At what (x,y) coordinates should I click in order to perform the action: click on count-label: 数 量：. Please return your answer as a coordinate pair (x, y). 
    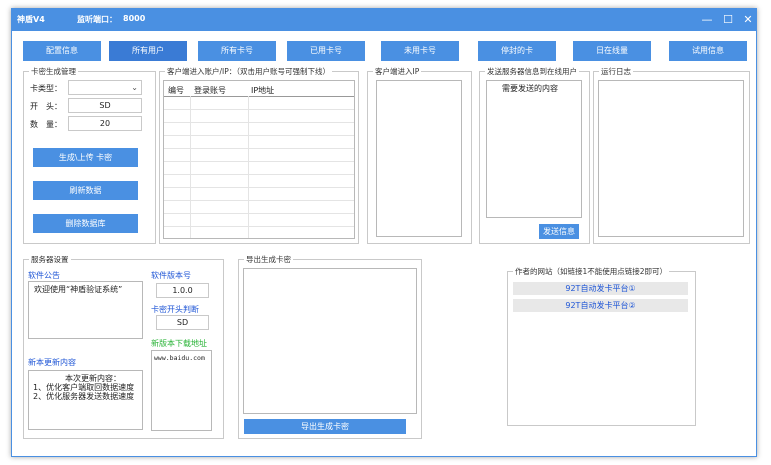
    Looking at the image, I should click on (46, 124).